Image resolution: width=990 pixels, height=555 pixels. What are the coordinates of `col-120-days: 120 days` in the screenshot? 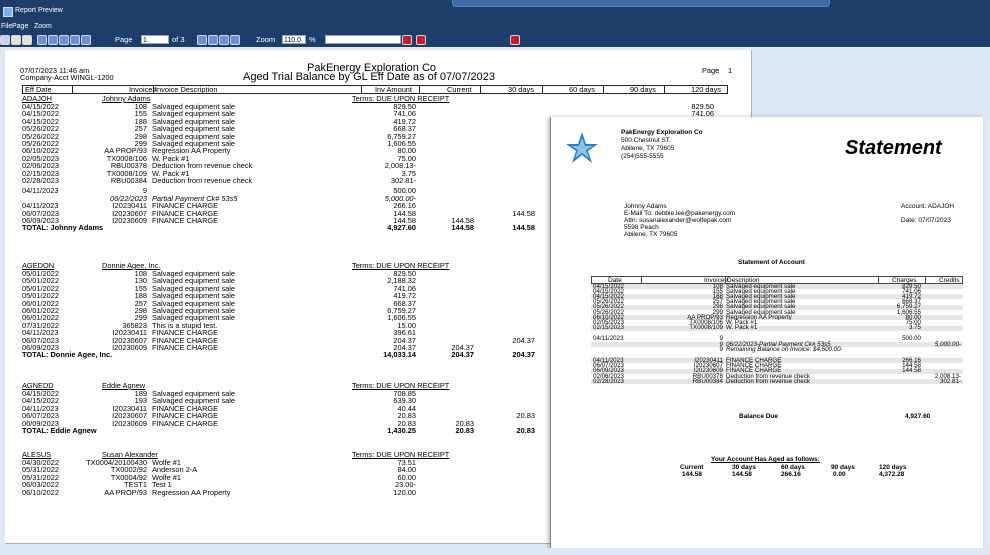 It's located at (706, 89).